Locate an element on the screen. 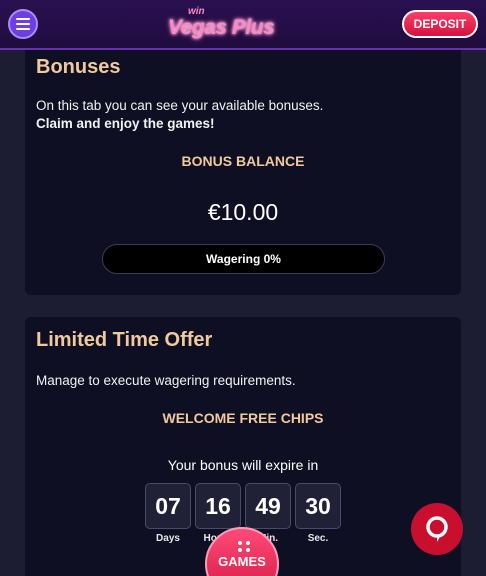 The width and height of the screenshot is (486, 576). wagering-progress-bar: Wagering 0% is located at coordinates (243, 259).